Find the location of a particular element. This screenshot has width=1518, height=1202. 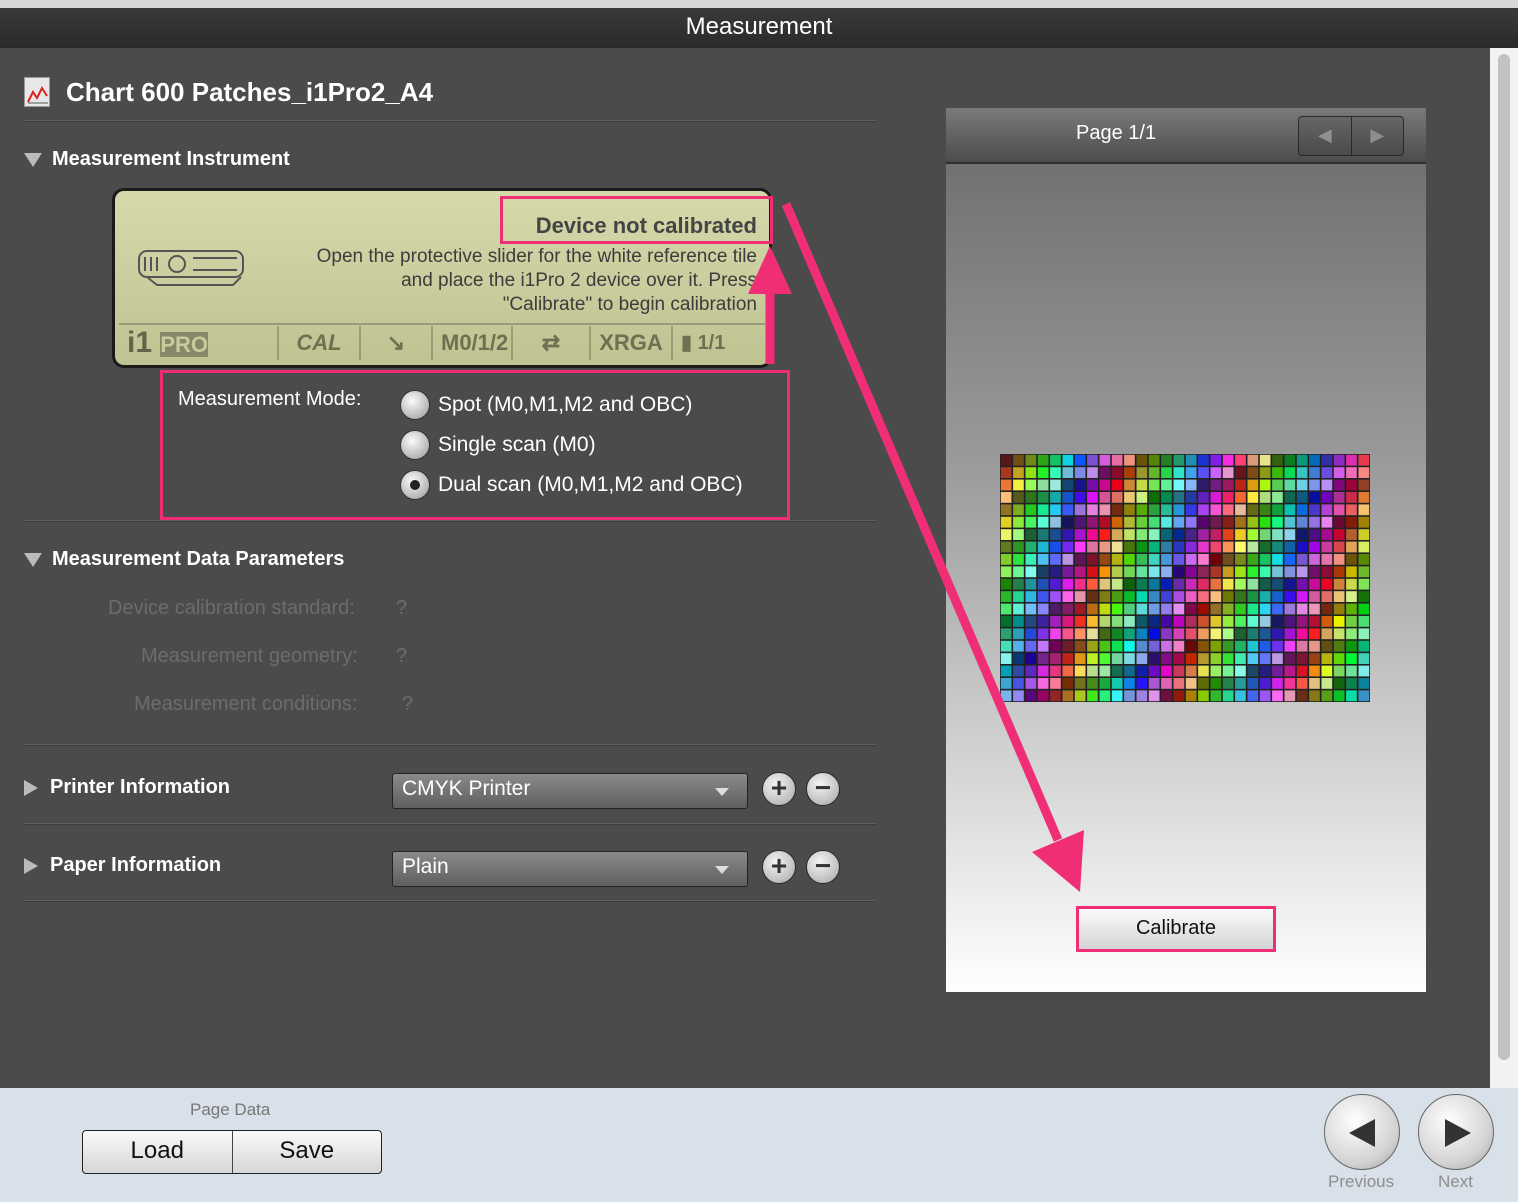

next-button is located at coordinates (1456, 1132).